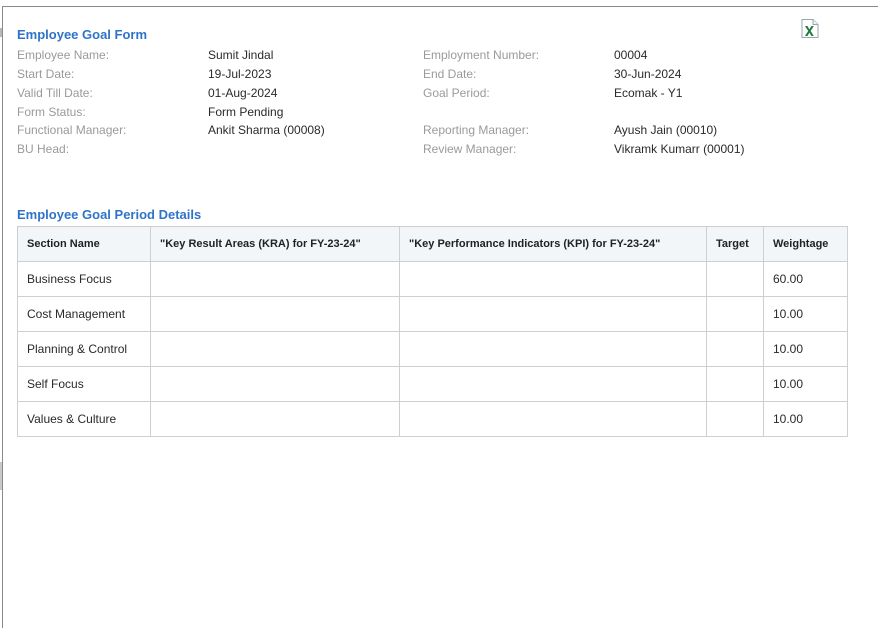  I want to click on field-label: Goal Period:, so click(456, 93).